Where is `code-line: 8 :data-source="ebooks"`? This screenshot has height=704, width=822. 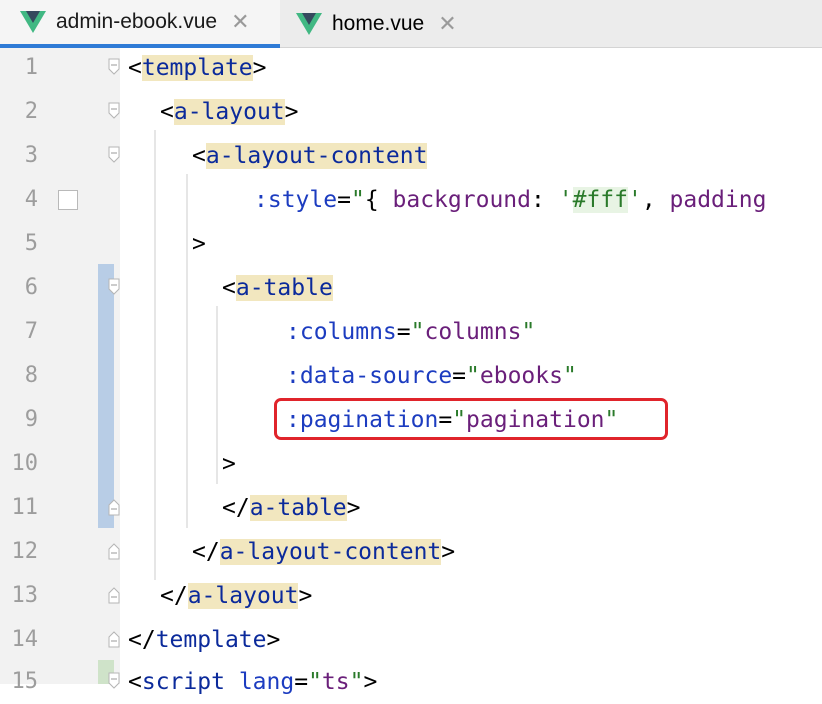 code-line: 8 :data-source="ebooks" is located at coordinates (411, 376).